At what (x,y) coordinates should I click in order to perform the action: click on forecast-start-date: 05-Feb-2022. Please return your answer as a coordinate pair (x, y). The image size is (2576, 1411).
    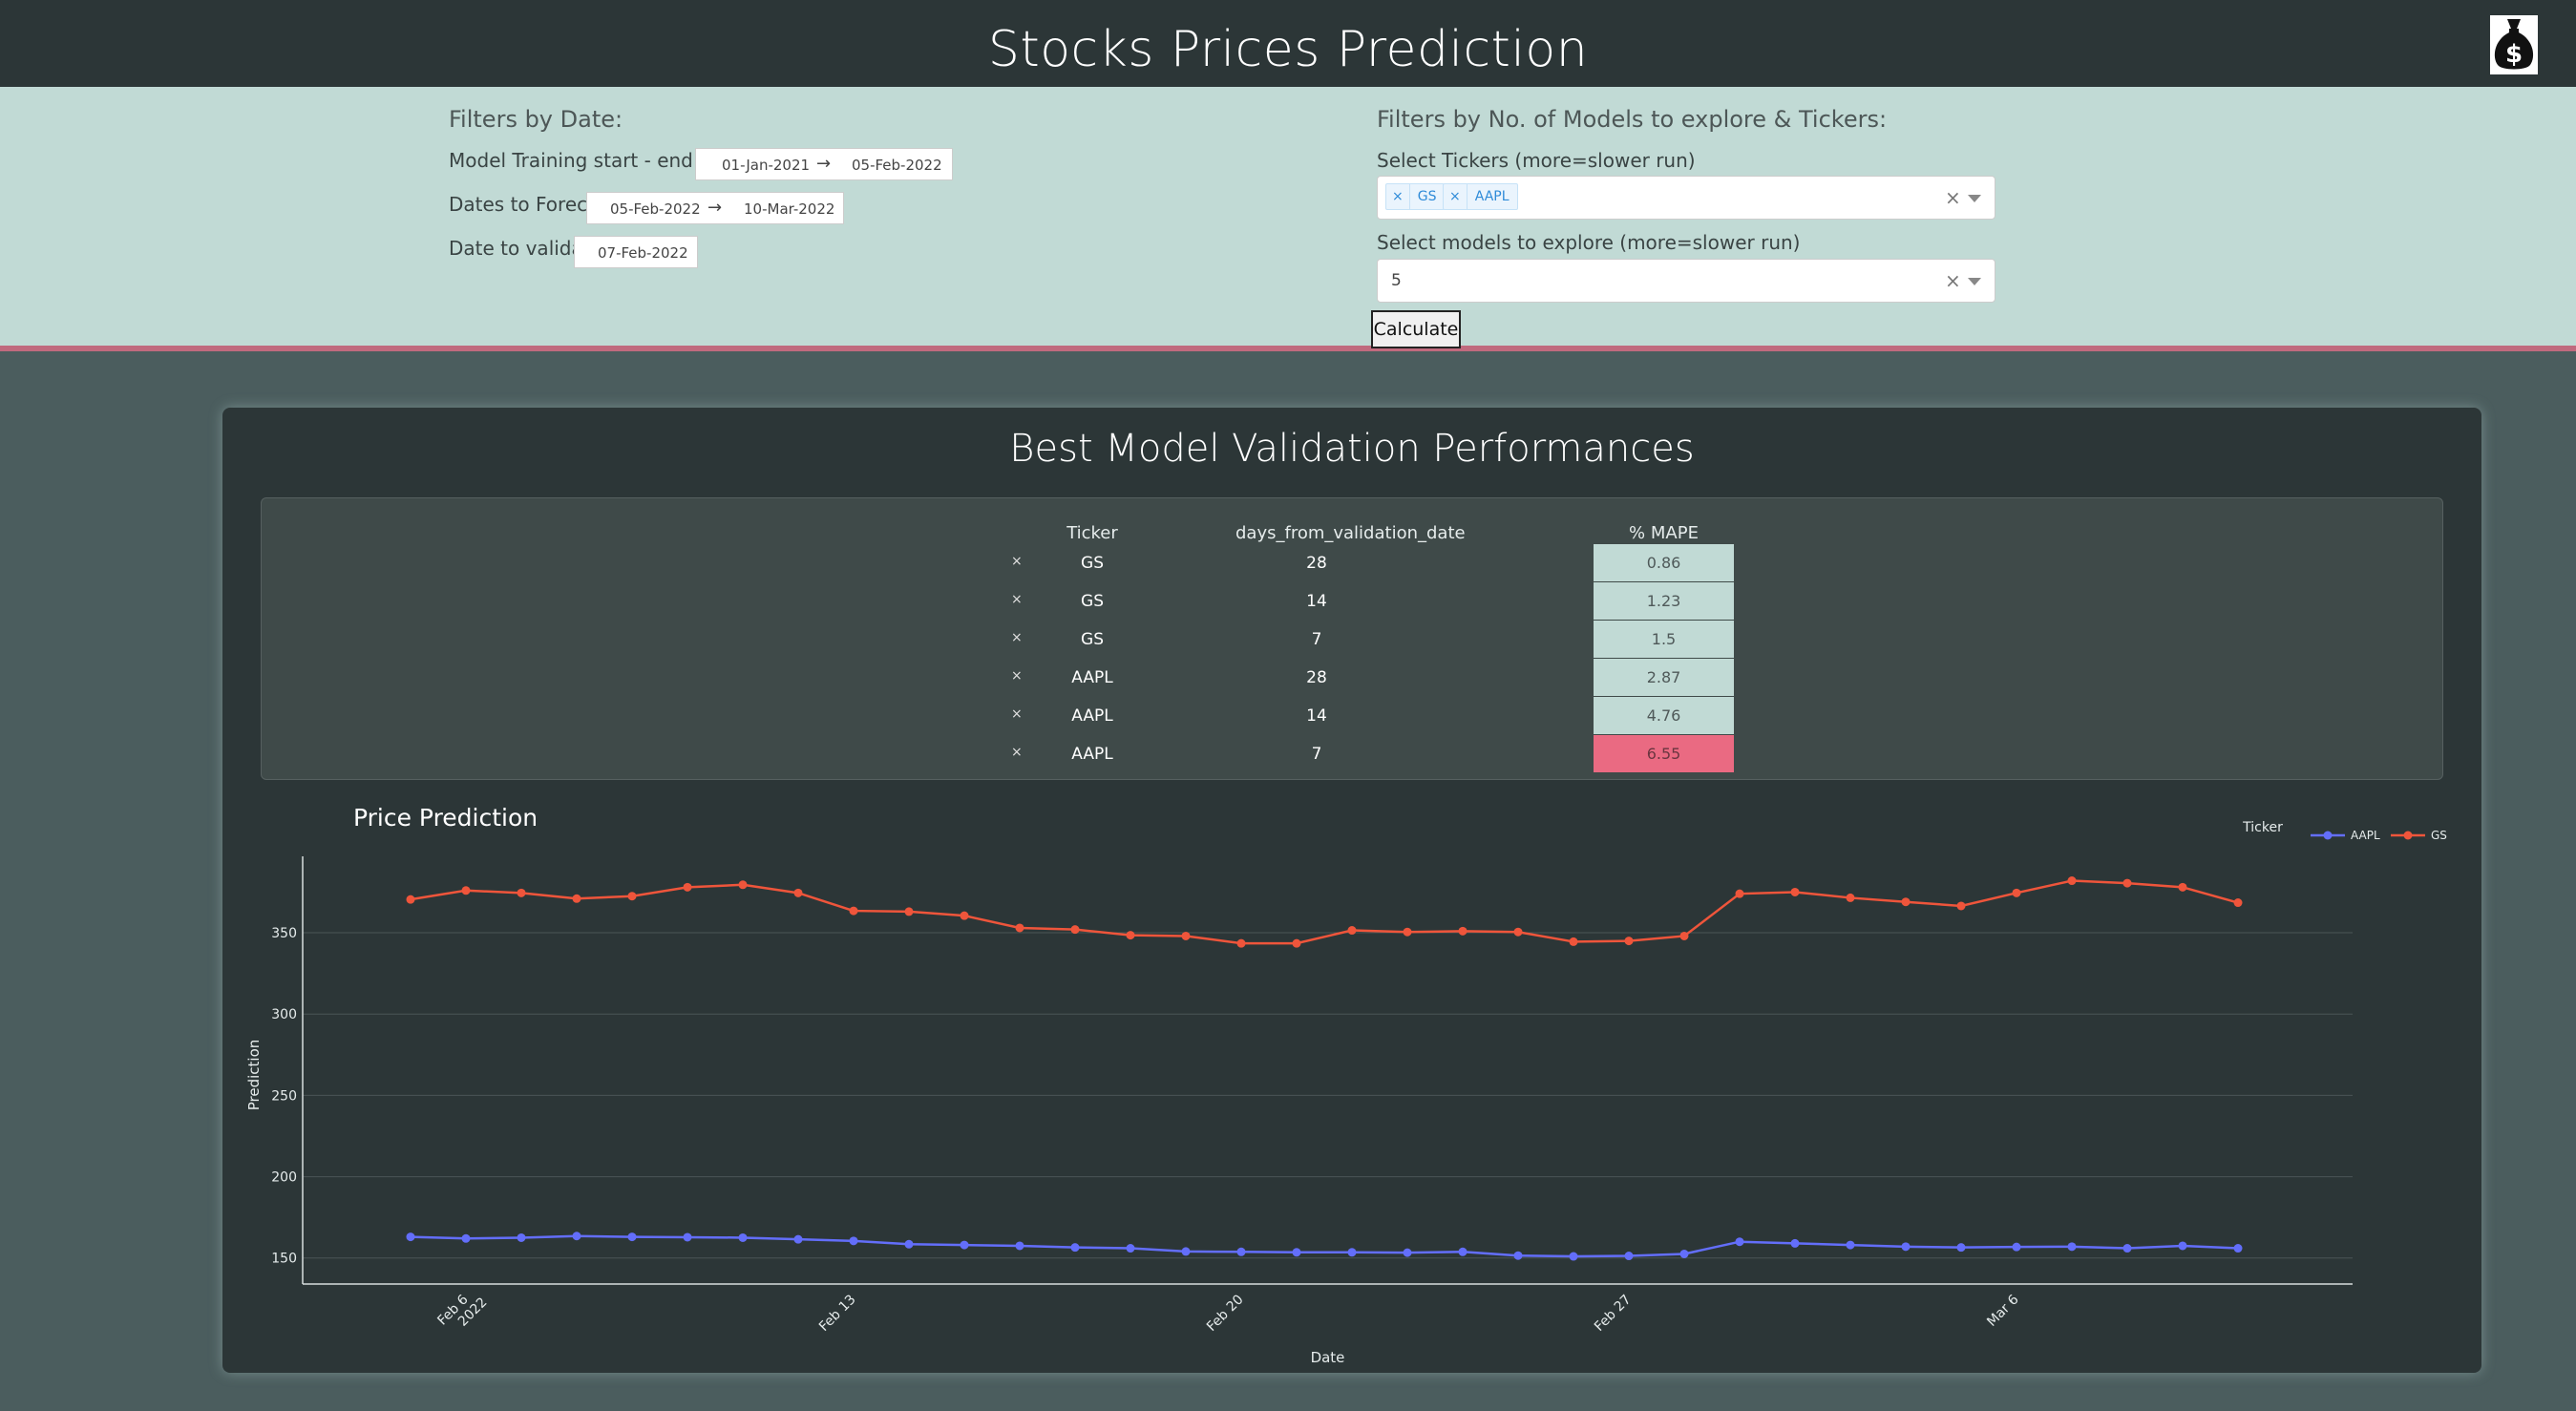
    Looking at the image, I should click on (655, 209).